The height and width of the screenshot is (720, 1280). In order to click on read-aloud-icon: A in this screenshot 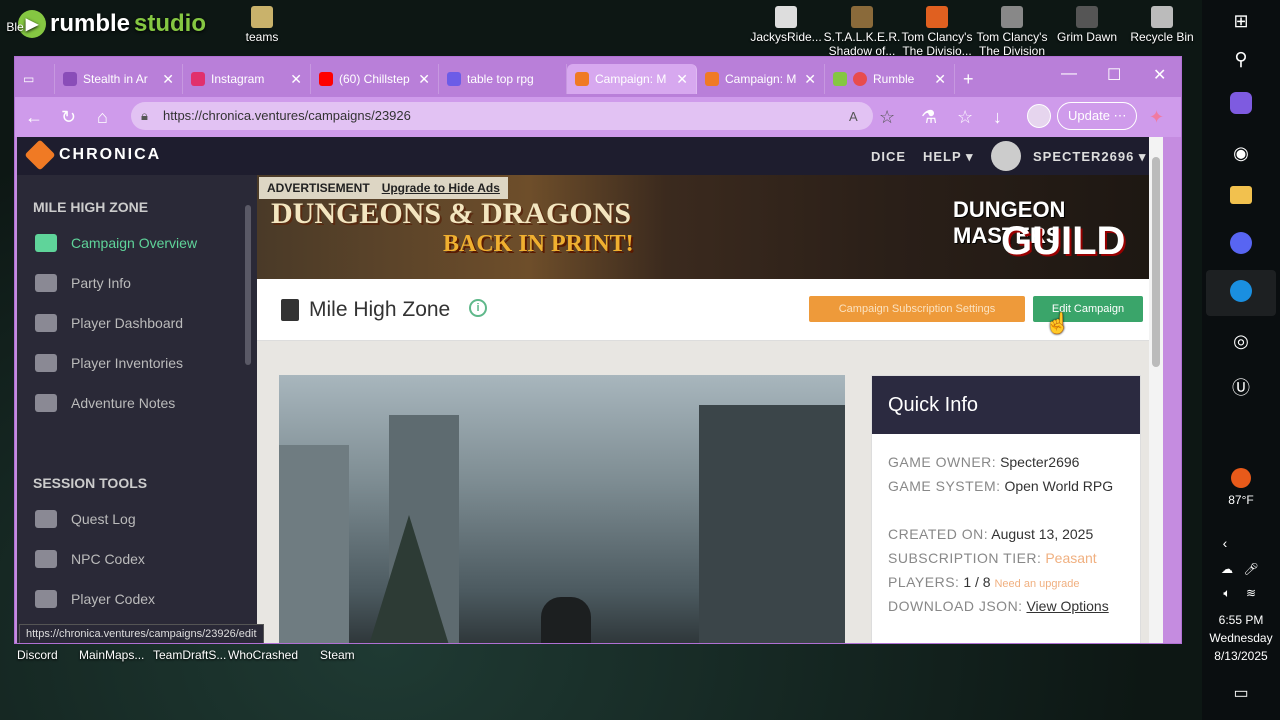, I will do `click(853, 116)`.